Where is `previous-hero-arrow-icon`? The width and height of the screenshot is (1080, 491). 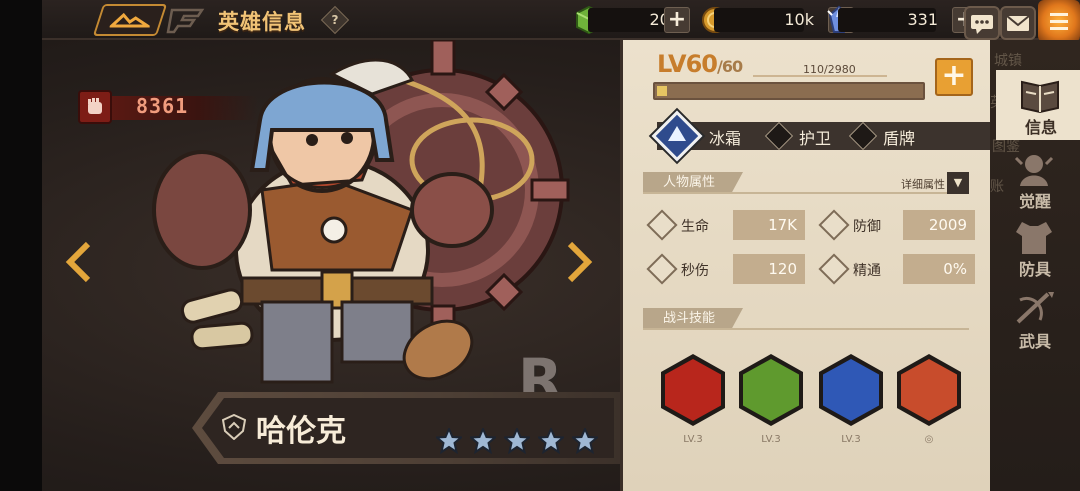 previous-hero-arrow-icon is located at coordinates (79, 262).